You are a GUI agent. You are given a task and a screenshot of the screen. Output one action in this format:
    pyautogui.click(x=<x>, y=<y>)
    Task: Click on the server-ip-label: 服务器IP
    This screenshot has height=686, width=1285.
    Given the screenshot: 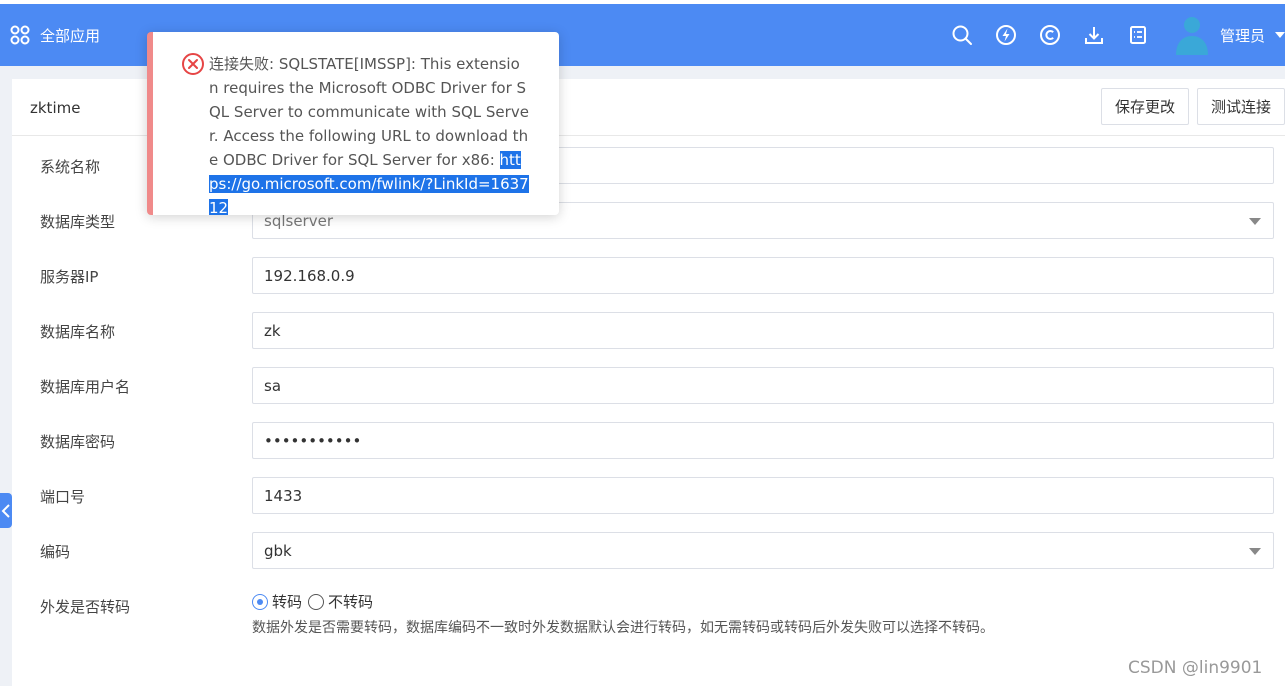 What is the action you would take?
    pyautogui.click(x=69, y=277)
    